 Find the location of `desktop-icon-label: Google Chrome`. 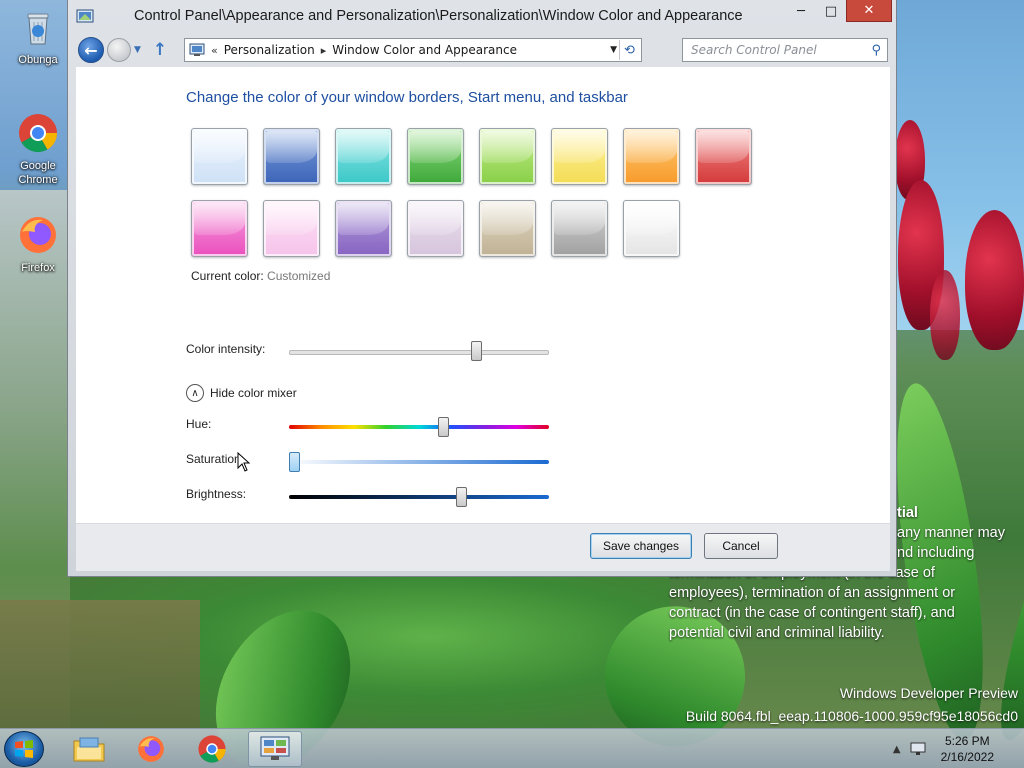

desktop-icon-label: Google Chrome is located at coordinates (38, 173).